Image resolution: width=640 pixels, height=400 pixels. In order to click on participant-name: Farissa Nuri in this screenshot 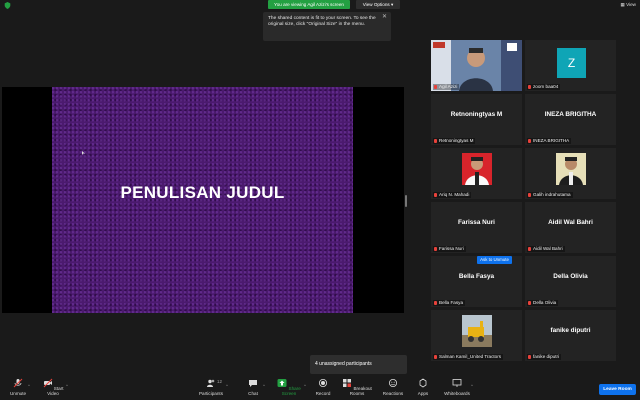, I will do `click(449, 249)`.